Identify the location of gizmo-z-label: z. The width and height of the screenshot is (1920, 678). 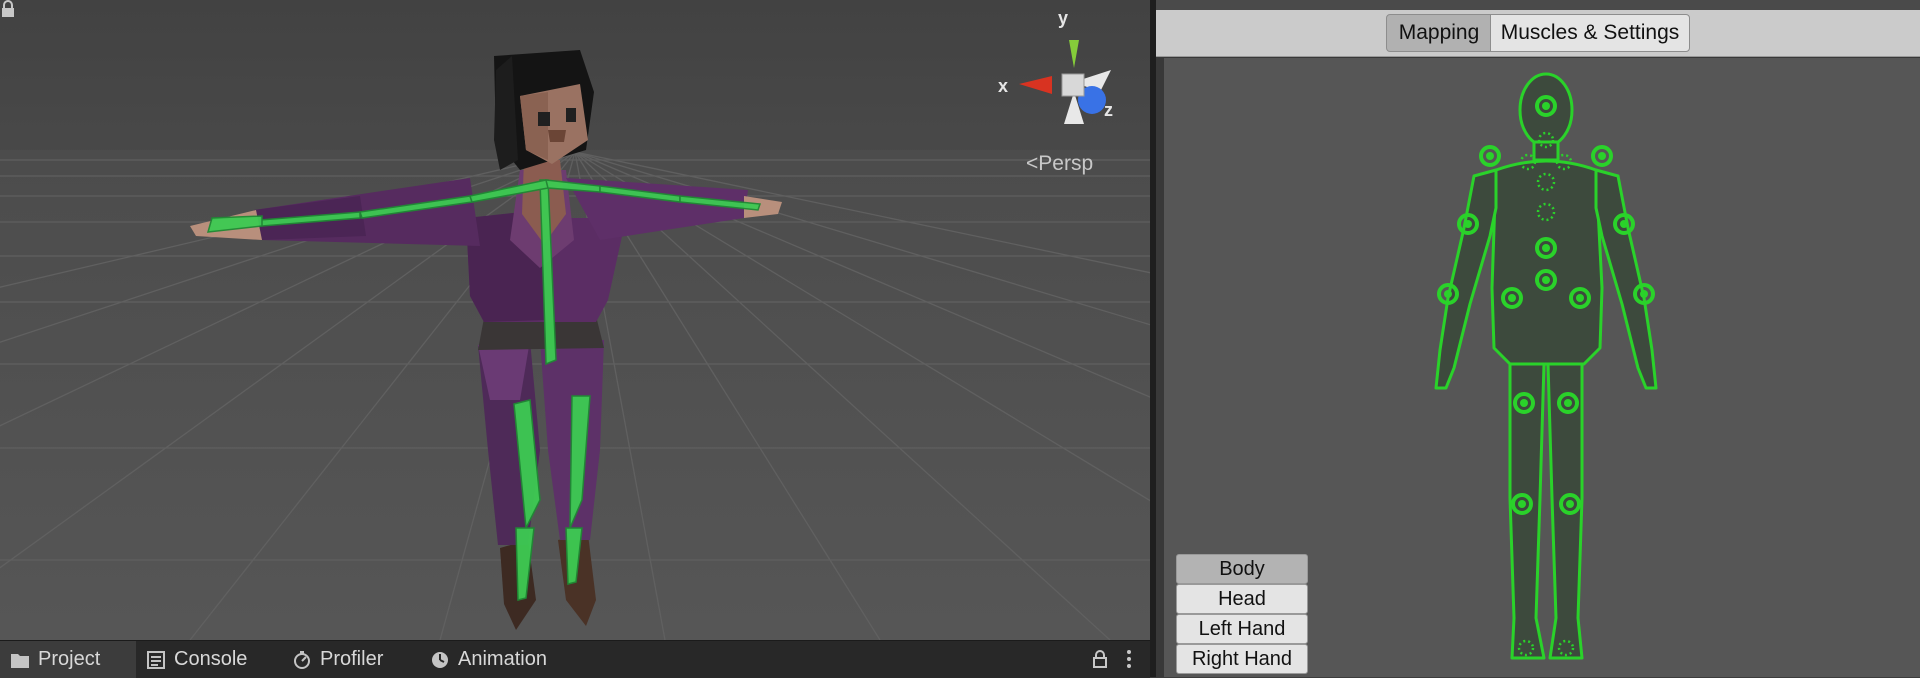
(1108, 110).